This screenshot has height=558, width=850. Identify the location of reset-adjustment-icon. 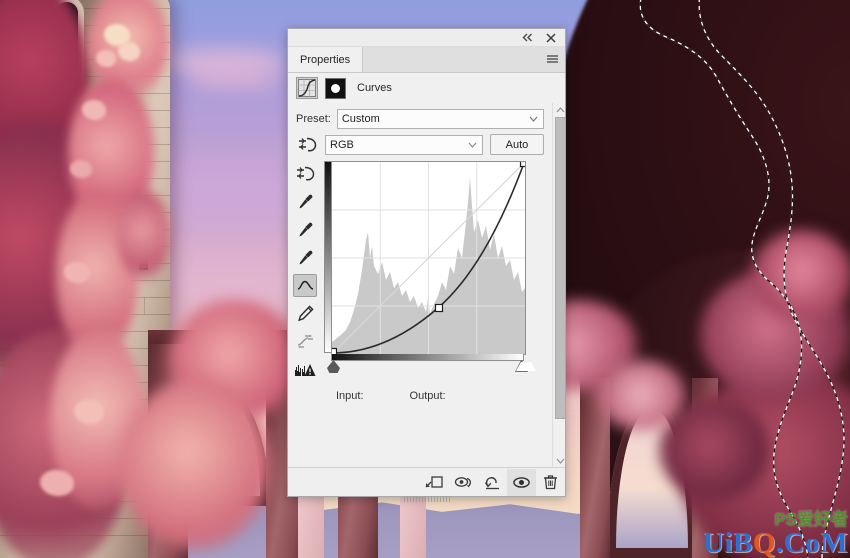
(492, 482).